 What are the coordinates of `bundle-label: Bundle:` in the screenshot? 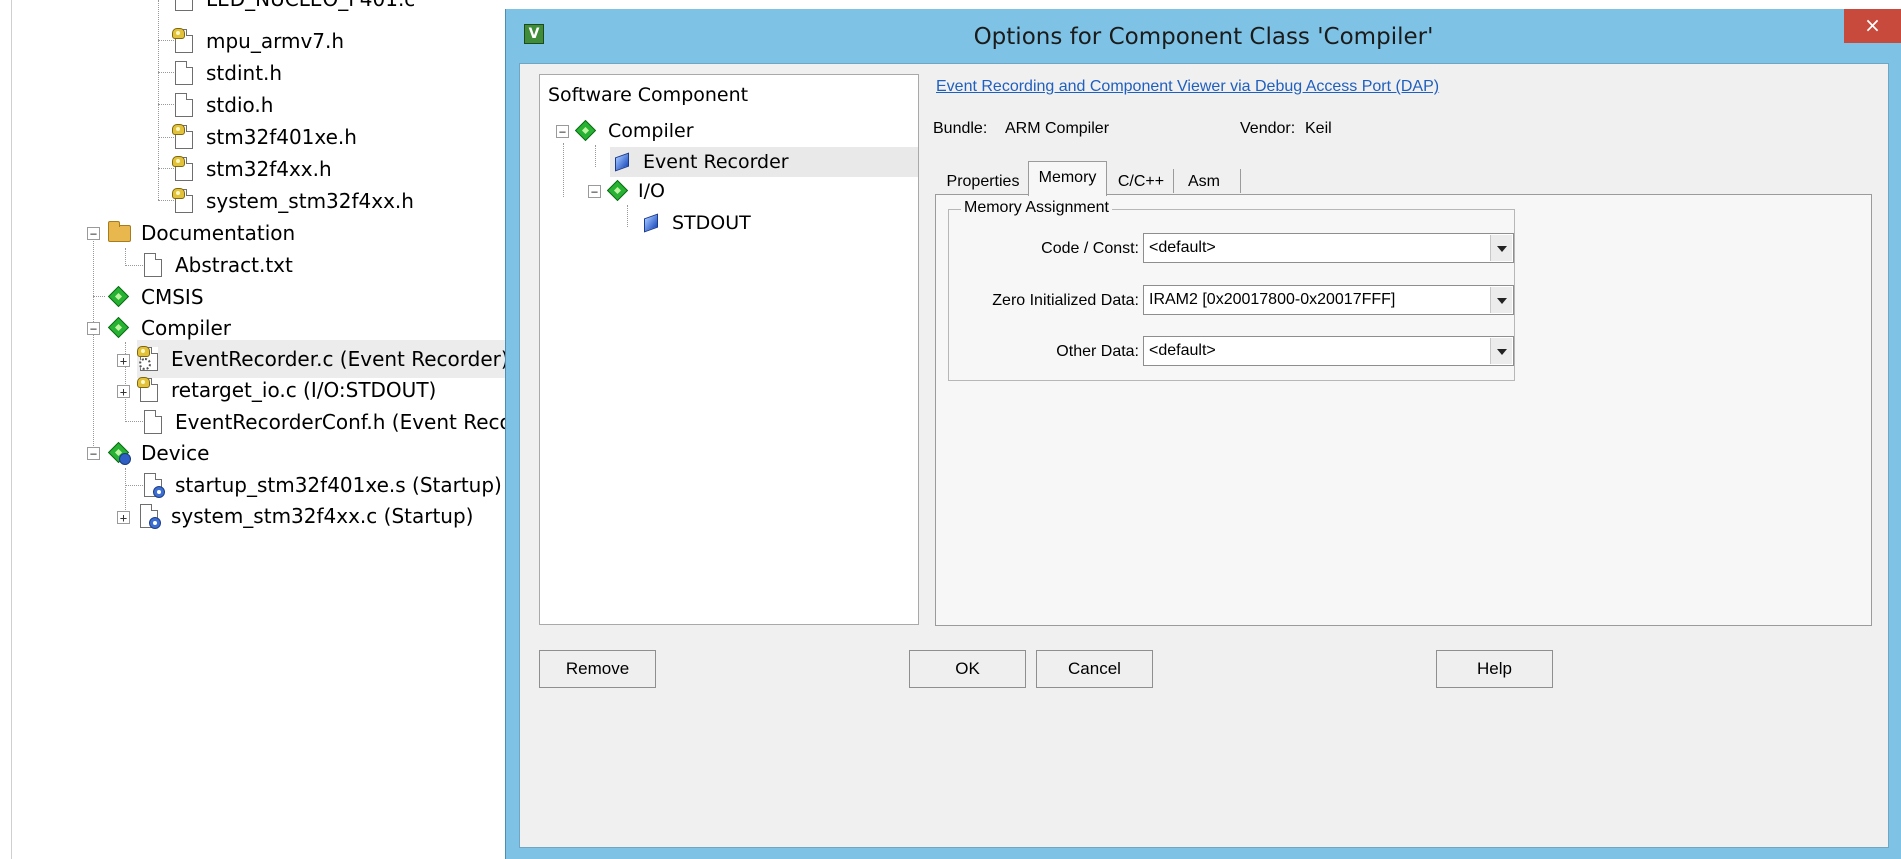 It's located at (960, 128).